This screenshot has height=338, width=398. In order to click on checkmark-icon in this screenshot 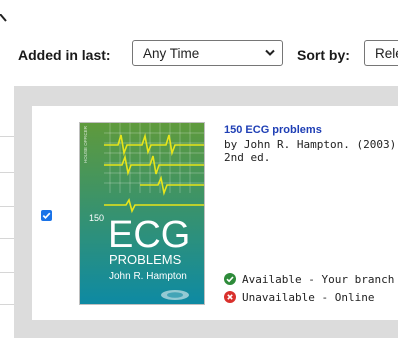, I will do `click(46, 216)`.